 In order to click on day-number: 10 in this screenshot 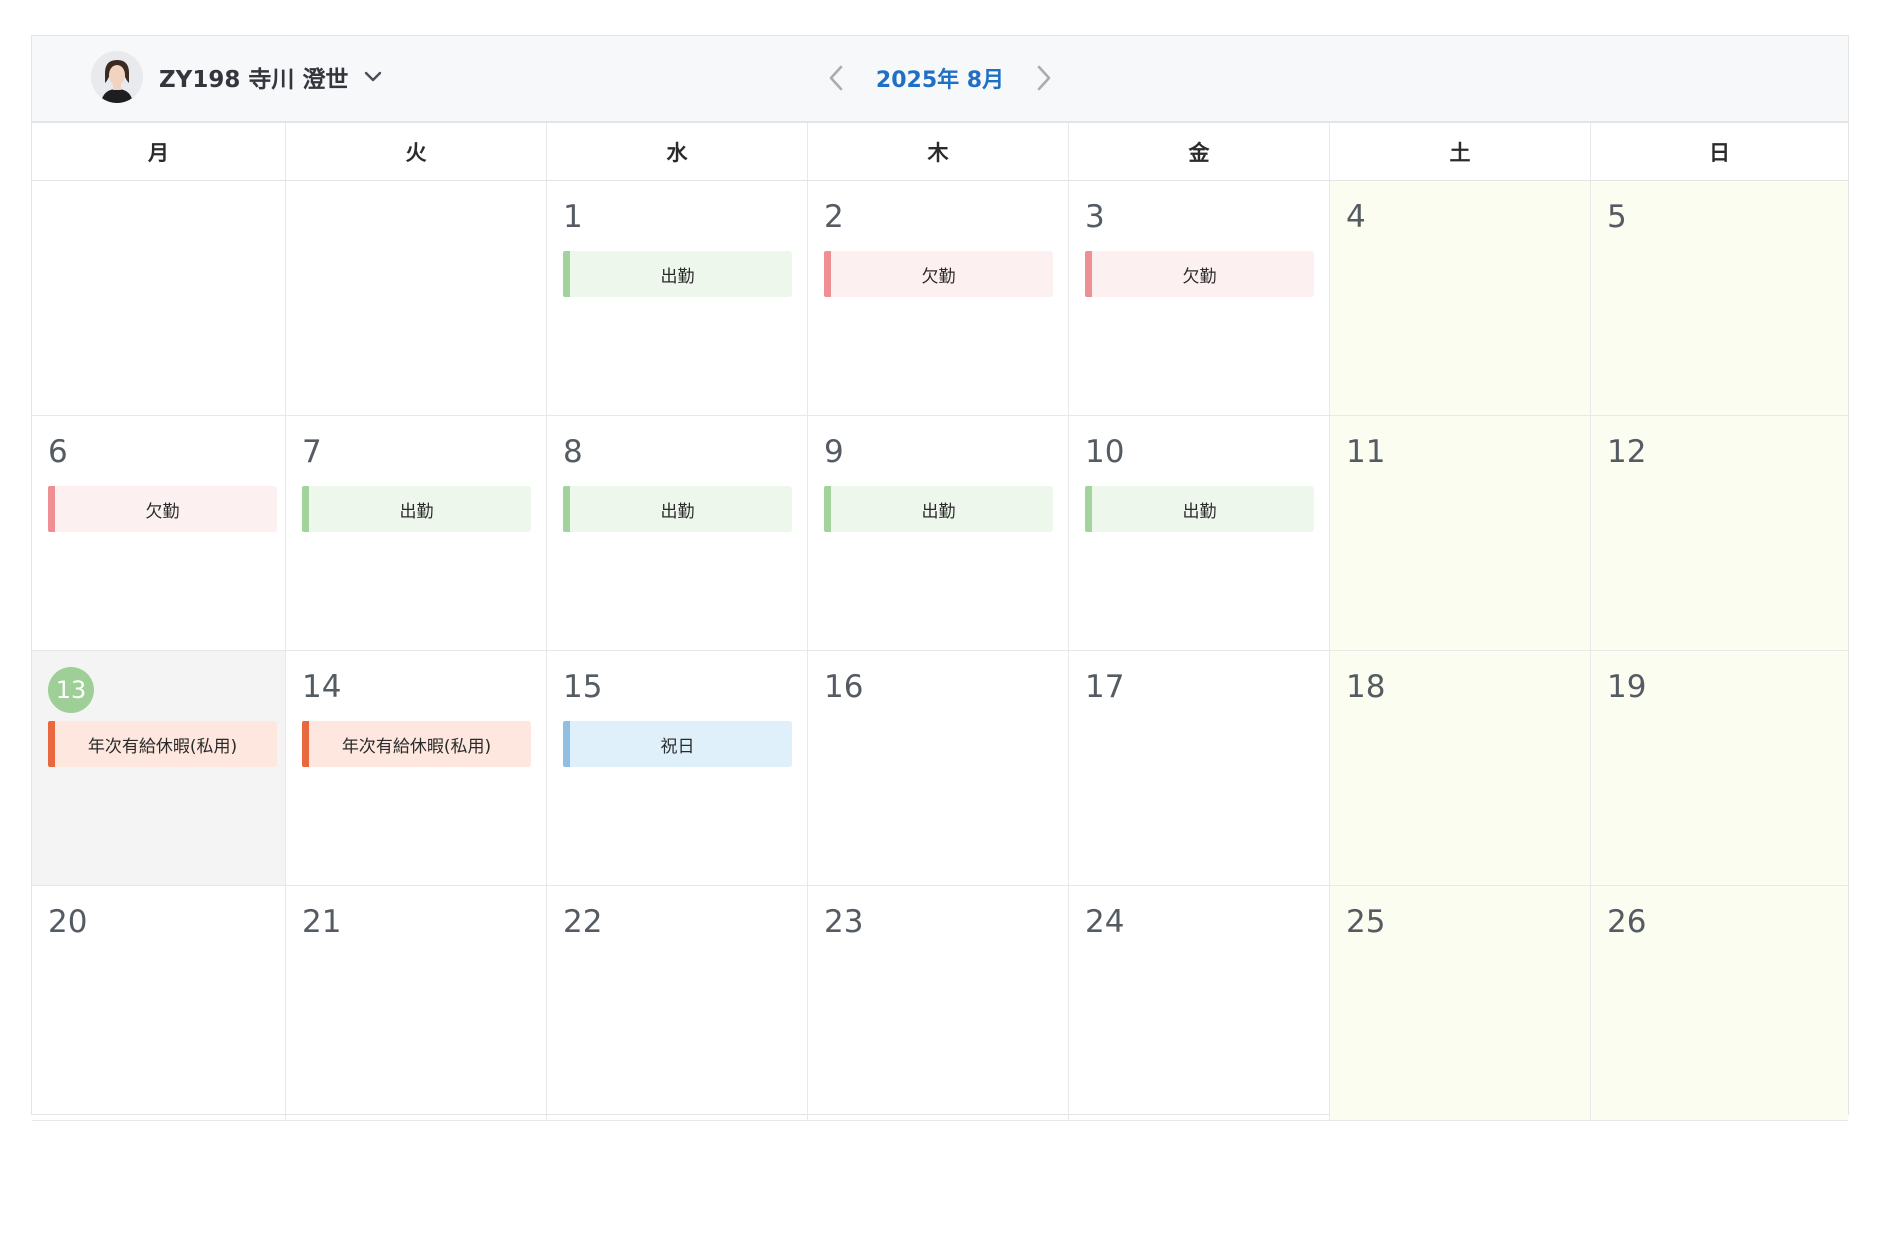, I will do `click(1105, 452)`.